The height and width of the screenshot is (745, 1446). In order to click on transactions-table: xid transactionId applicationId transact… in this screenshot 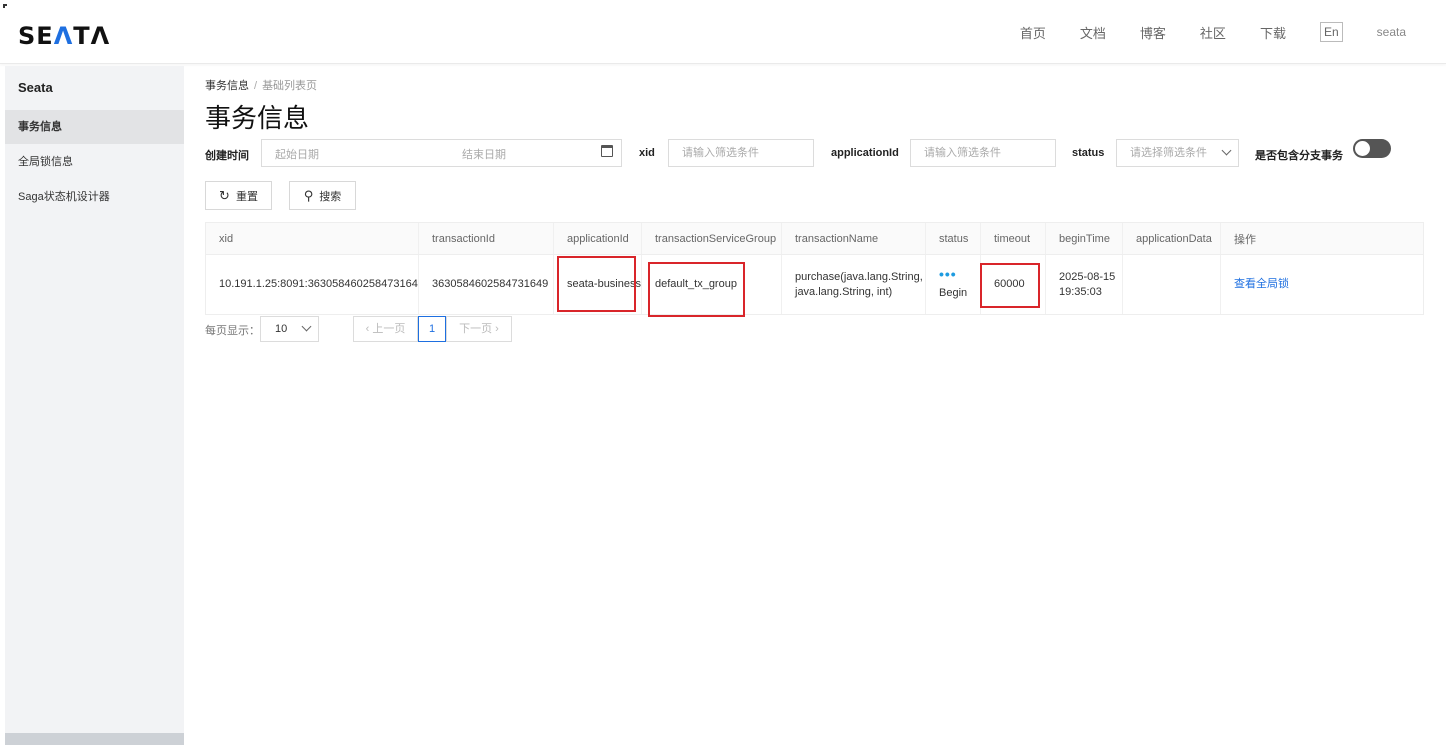, I will do `click(814, 268)`.